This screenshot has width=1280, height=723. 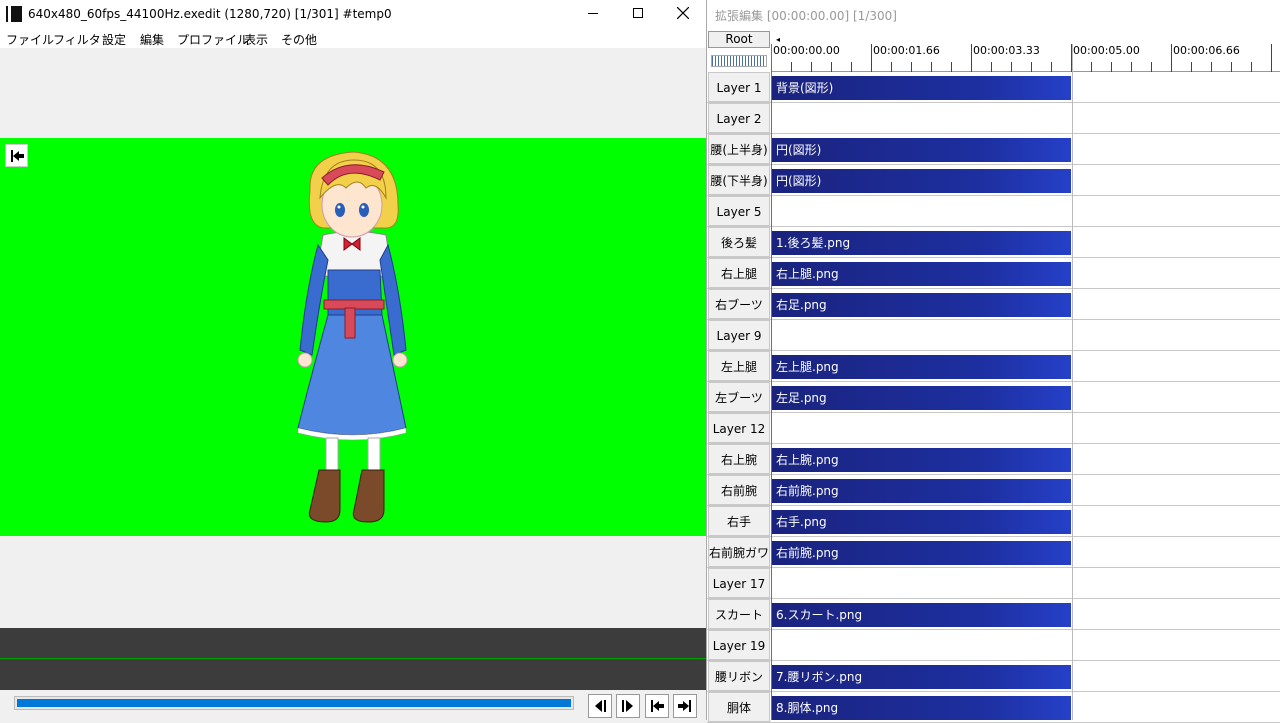 What do you see at coordinates (739, 39) in the screenshot?
I see `root-button: Root` at bounding box center [739, 39].